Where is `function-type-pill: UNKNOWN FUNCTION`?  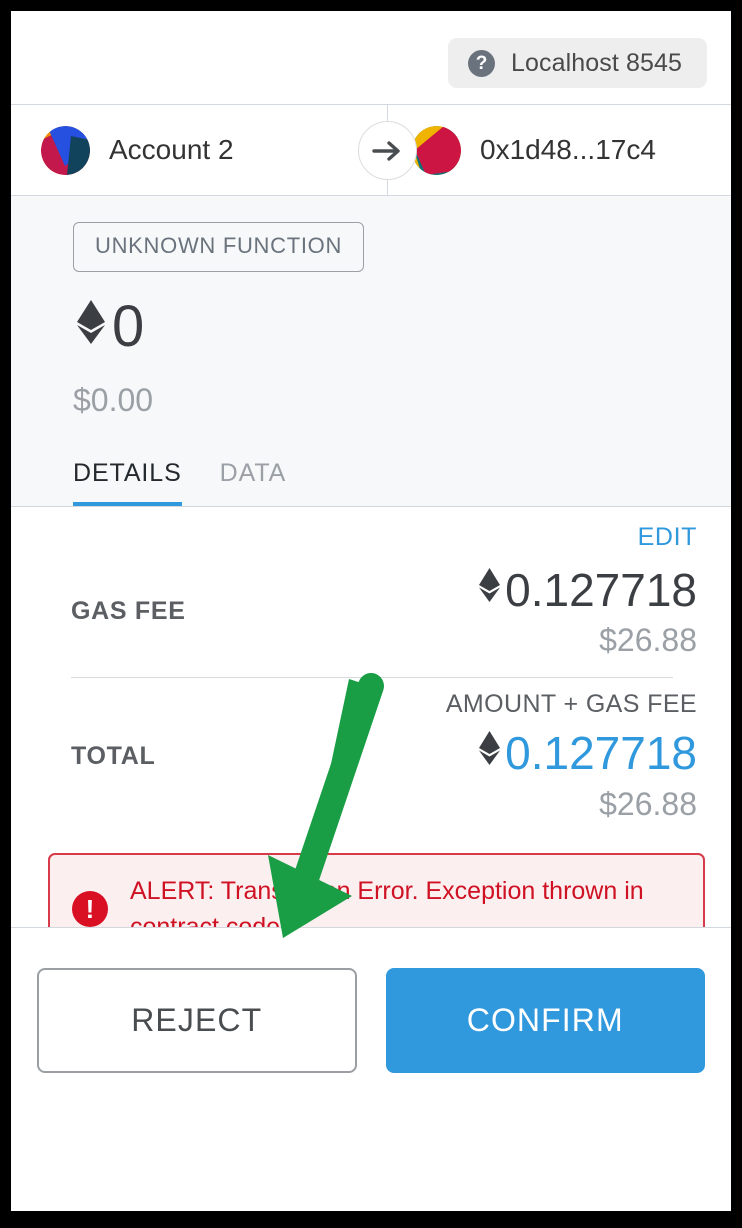
function-type-pill: UNKNOWN FUNCTION is located at coordinates (219, 247).